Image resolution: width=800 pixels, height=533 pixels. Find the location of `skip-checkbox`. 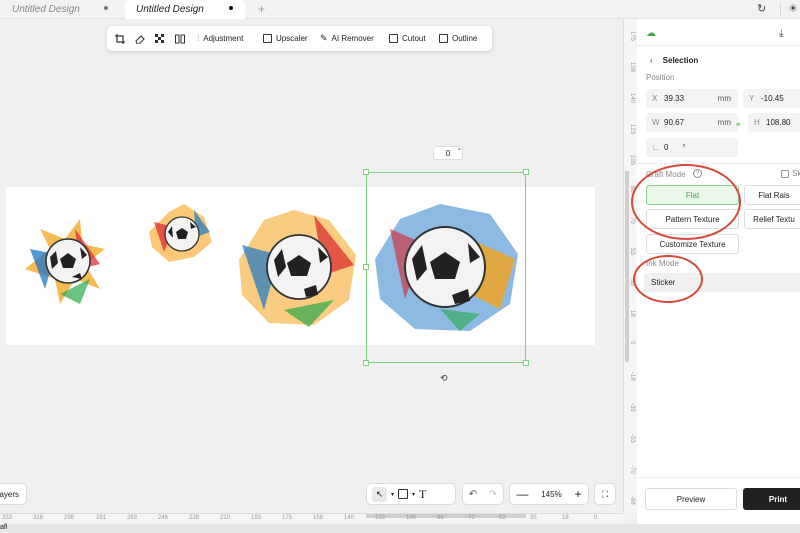

skip-checkbox is located at coordinates (785, 174).